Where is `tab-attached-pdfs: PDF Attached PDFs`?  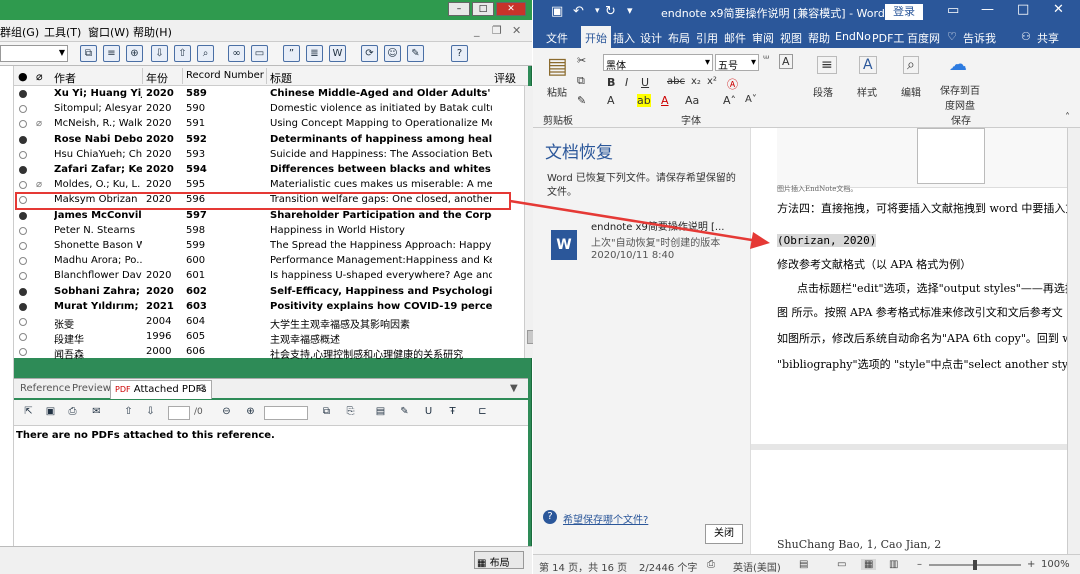
tab-attached-pdfs: PDF Attached PDFs is located at coordinates (161, 389).